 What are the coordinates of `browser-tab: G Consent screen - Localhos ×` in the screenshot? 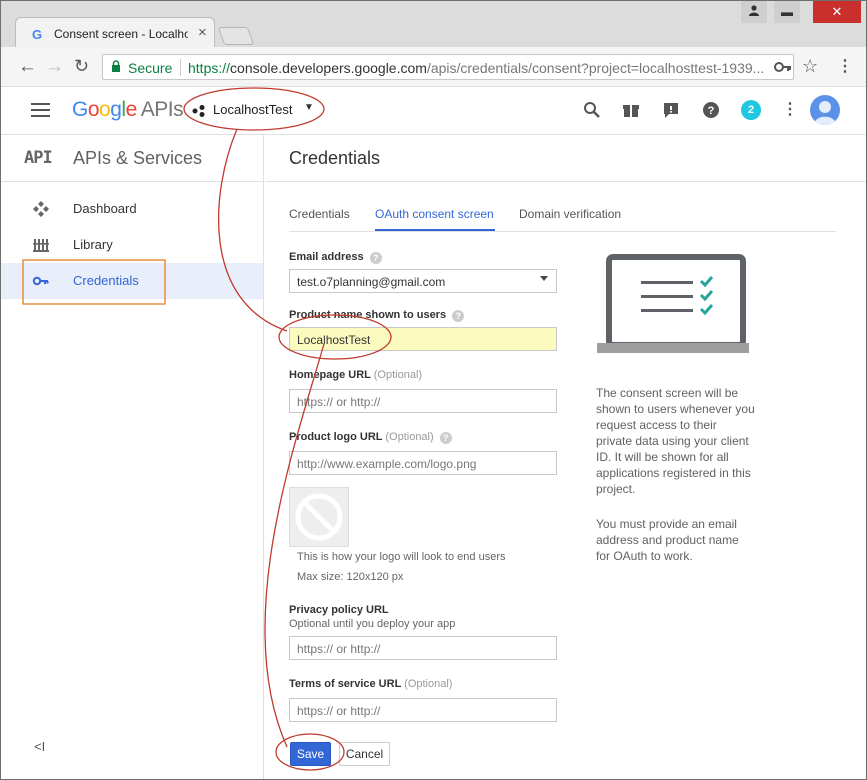 It's located at (115, 32).